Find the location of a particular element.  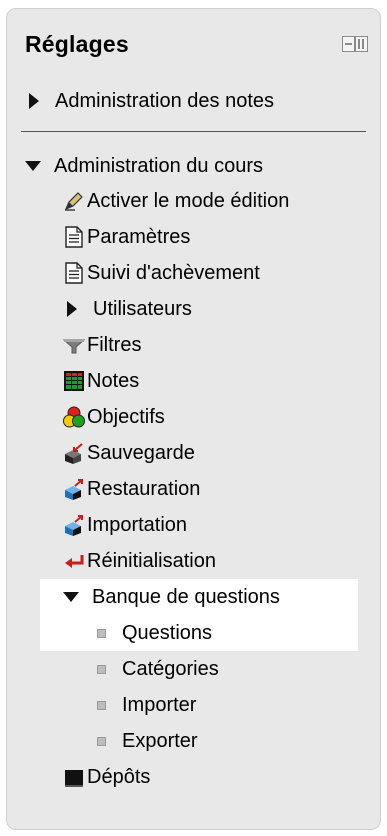

tree-item-label: Notes is located at coordinates (113, 381).